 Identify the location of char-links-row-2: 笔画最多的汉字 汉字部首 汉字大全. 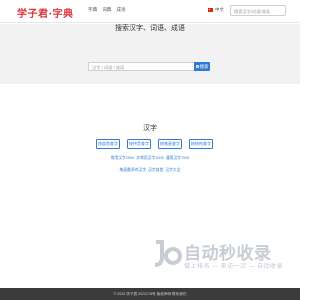
(150, 170).